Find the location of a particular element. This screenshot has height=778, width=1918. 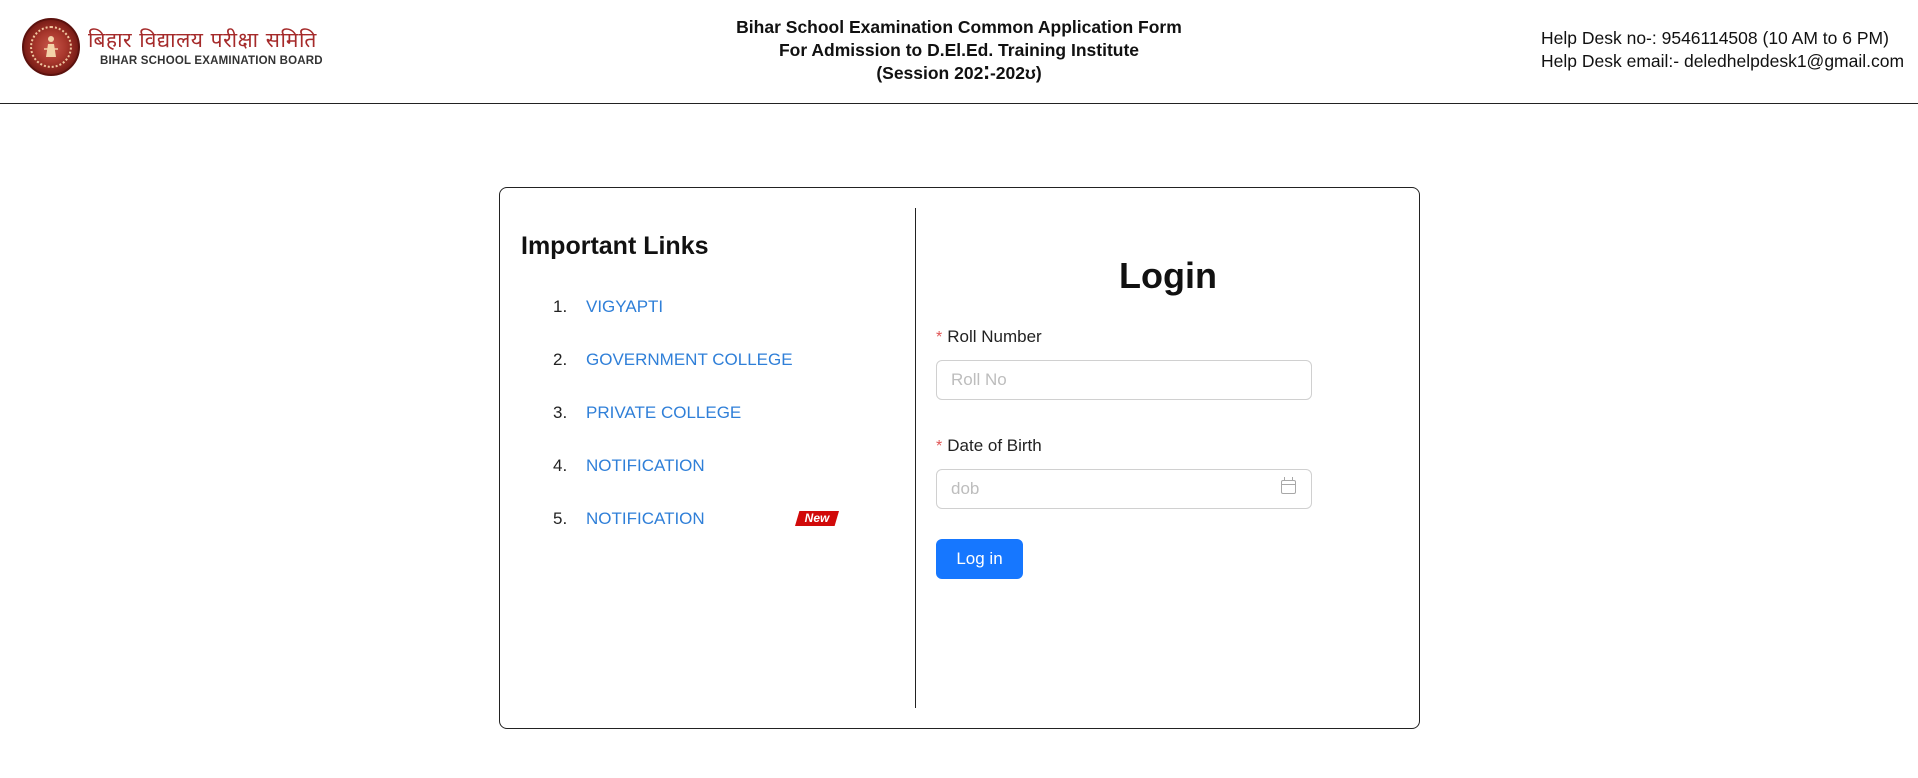

link-private-college: PRIVATE COLLEGE is located at coordinates (663, 413).